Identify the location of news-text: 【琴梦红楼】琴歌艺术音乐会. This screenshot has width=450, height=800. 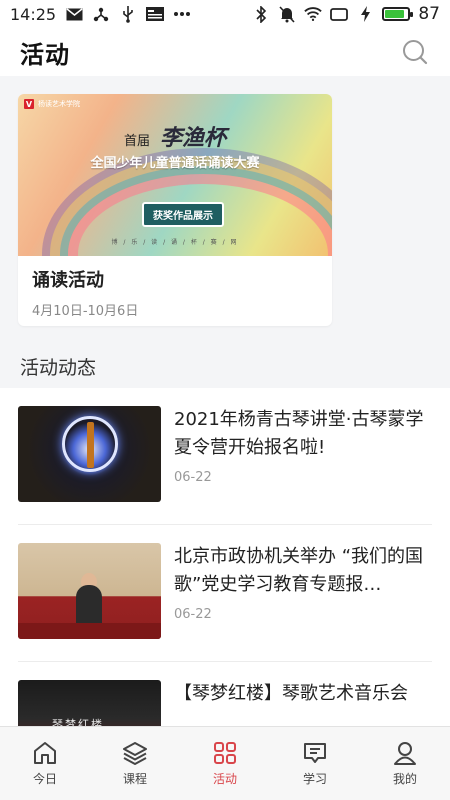
(296, 703).